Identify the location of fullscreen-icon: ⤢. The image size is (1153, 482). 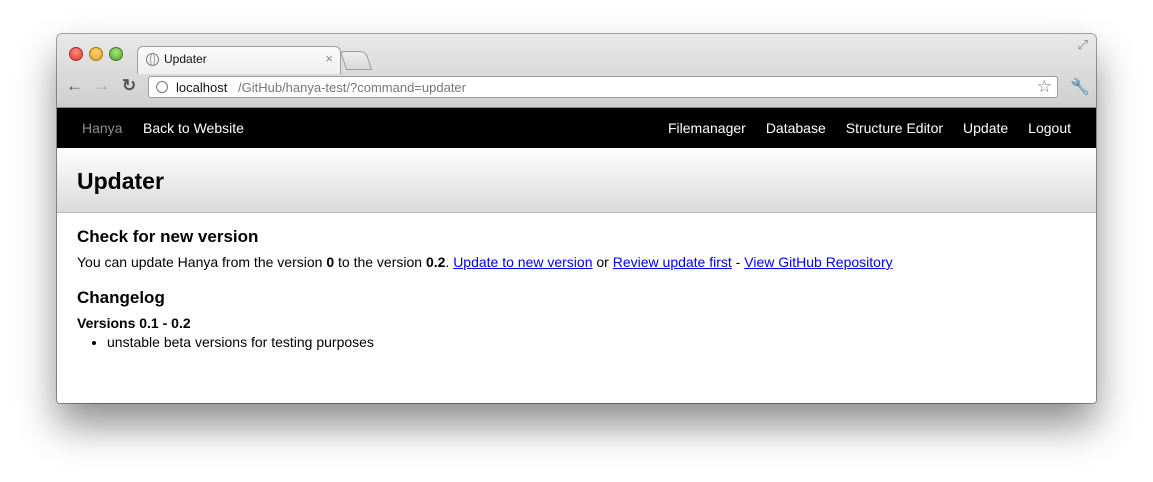
(1083, 45).